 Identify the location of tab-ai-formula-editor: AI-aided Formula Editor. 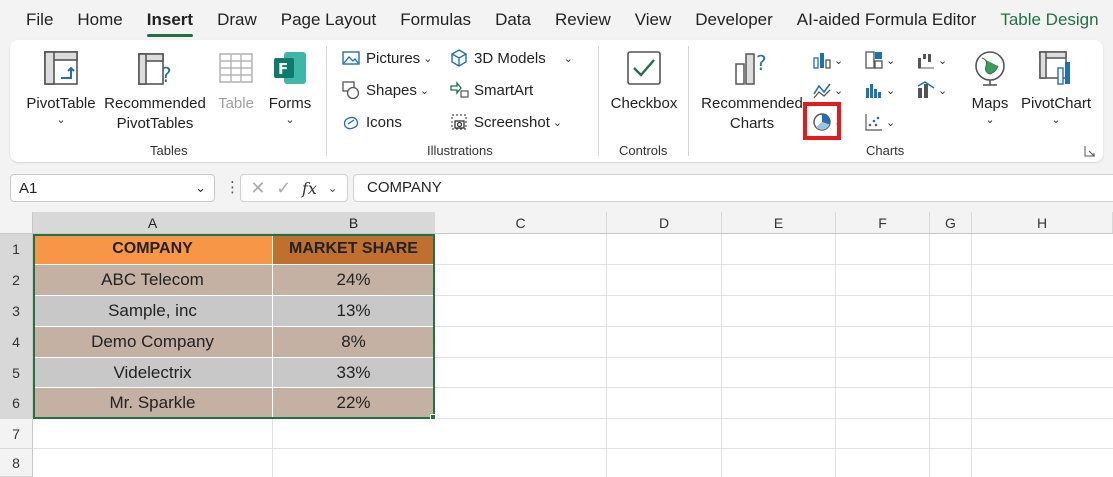
(887, 20).